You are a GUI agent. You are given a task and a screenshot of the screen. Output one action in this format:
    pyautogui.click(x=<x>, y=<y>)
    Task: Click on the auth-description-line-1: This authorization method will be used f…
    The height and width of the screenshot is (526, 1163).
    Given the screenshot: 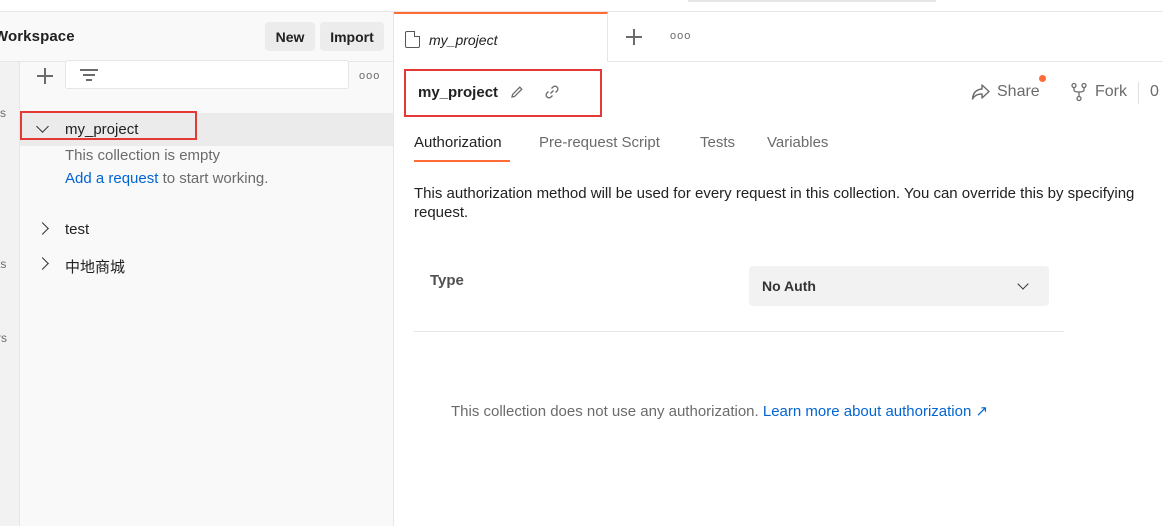 What is the action you would take?
    pyautogui.click(x=774, y=193)
    